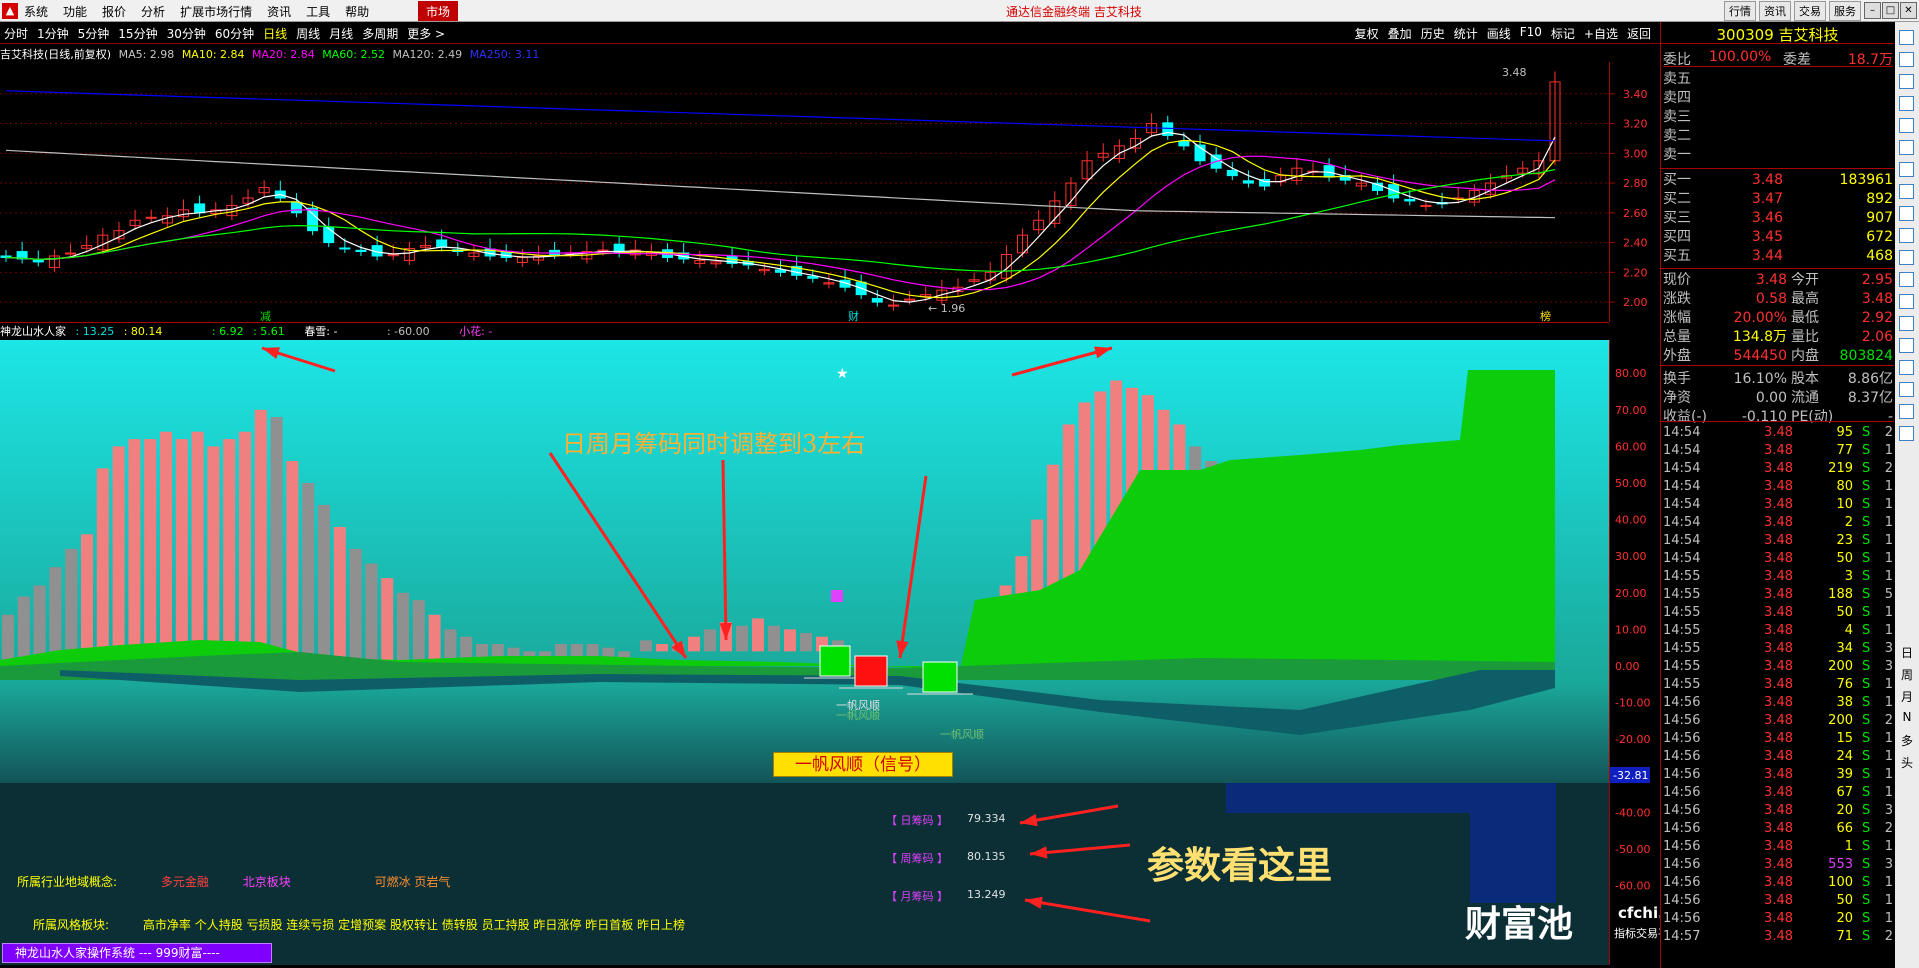 This screenshot has height=968, width=1919. Describe the element at coordinates (216, 11) in the screenshot. I see `menu-item: 扩展市场行情` at that location.